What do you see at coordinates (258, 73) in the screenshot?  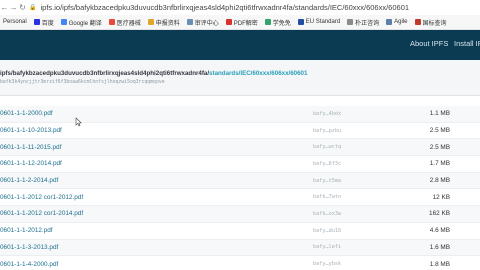 I see `path-standards-link: standards/IEC/60xxx/606xx/60601` at bounding box center [258, 73].